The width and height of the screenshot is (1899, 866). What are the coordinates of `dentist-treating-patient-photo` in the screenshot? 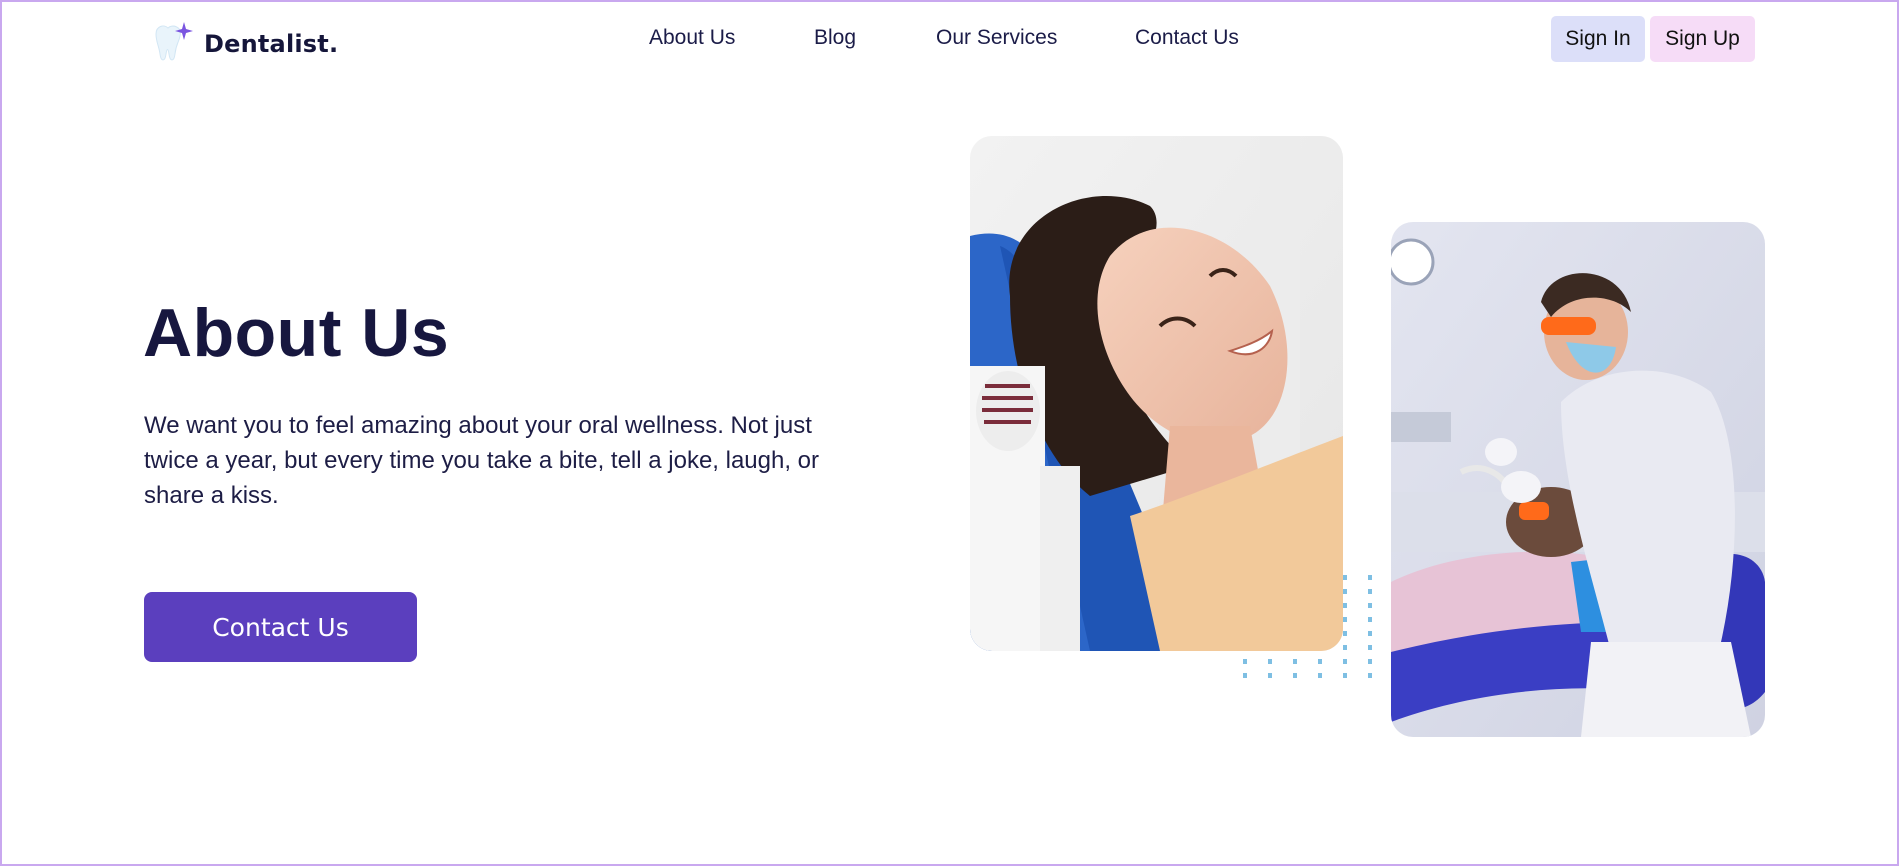 It's located at (1578, 479).